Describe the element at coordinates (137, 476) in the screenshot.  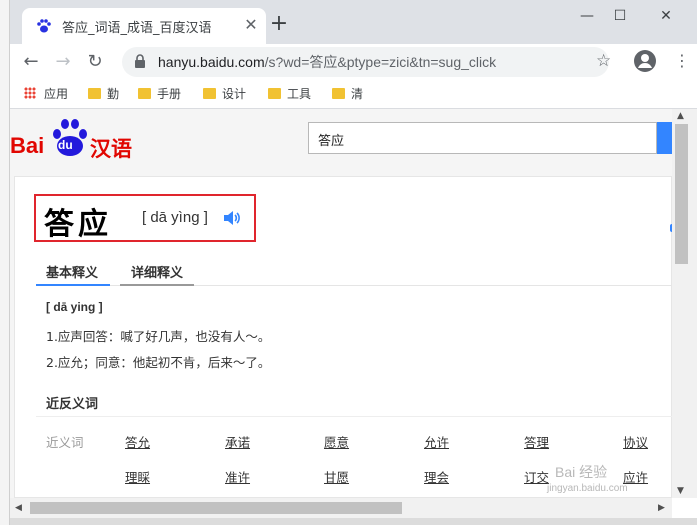
I see `synonym-link: 理睬` at that location.